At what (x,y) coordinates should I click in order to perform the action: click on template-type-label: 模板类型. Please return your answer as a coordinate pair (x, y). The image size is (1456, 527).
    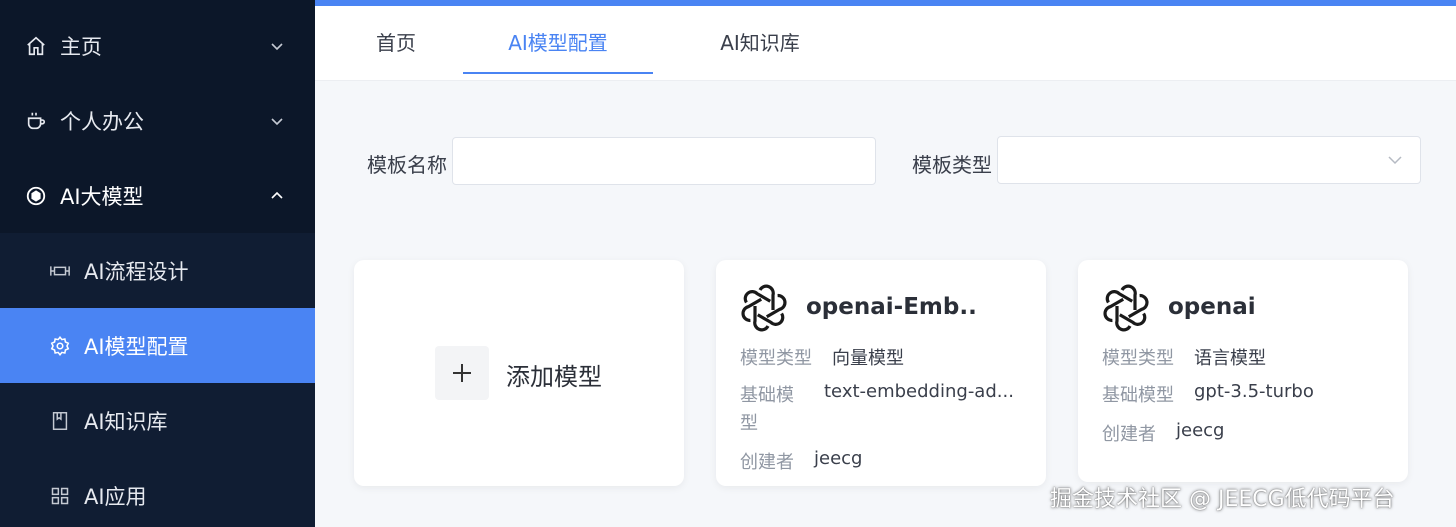
    Looking at the image, I should click on (952, 165).